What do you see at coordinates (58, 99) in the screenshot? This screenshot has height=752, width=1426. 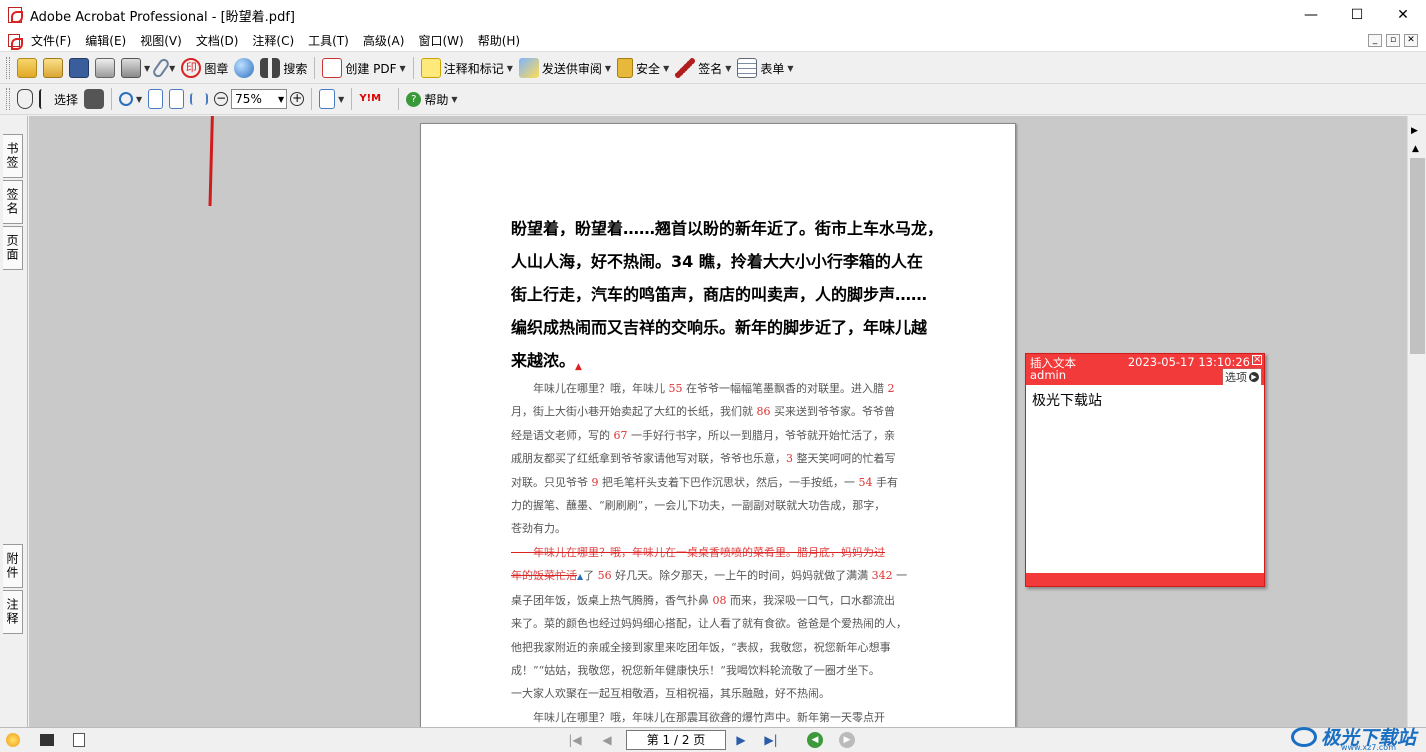 I see `select-tool-button: 选择` at bounding box center [58, 99].